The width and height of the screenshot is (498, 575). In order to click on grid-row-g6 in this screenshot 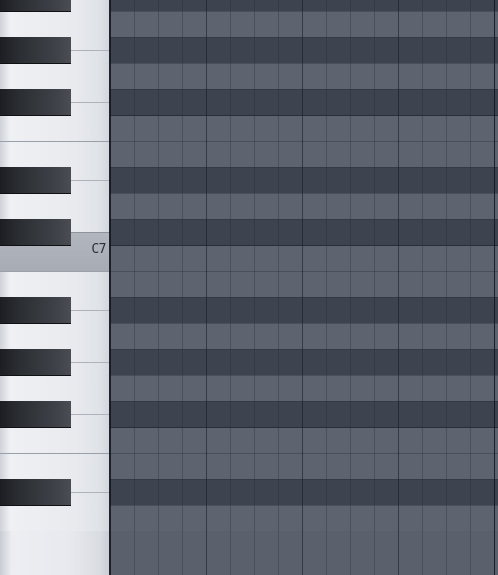, I will do `click(304, 388)`.